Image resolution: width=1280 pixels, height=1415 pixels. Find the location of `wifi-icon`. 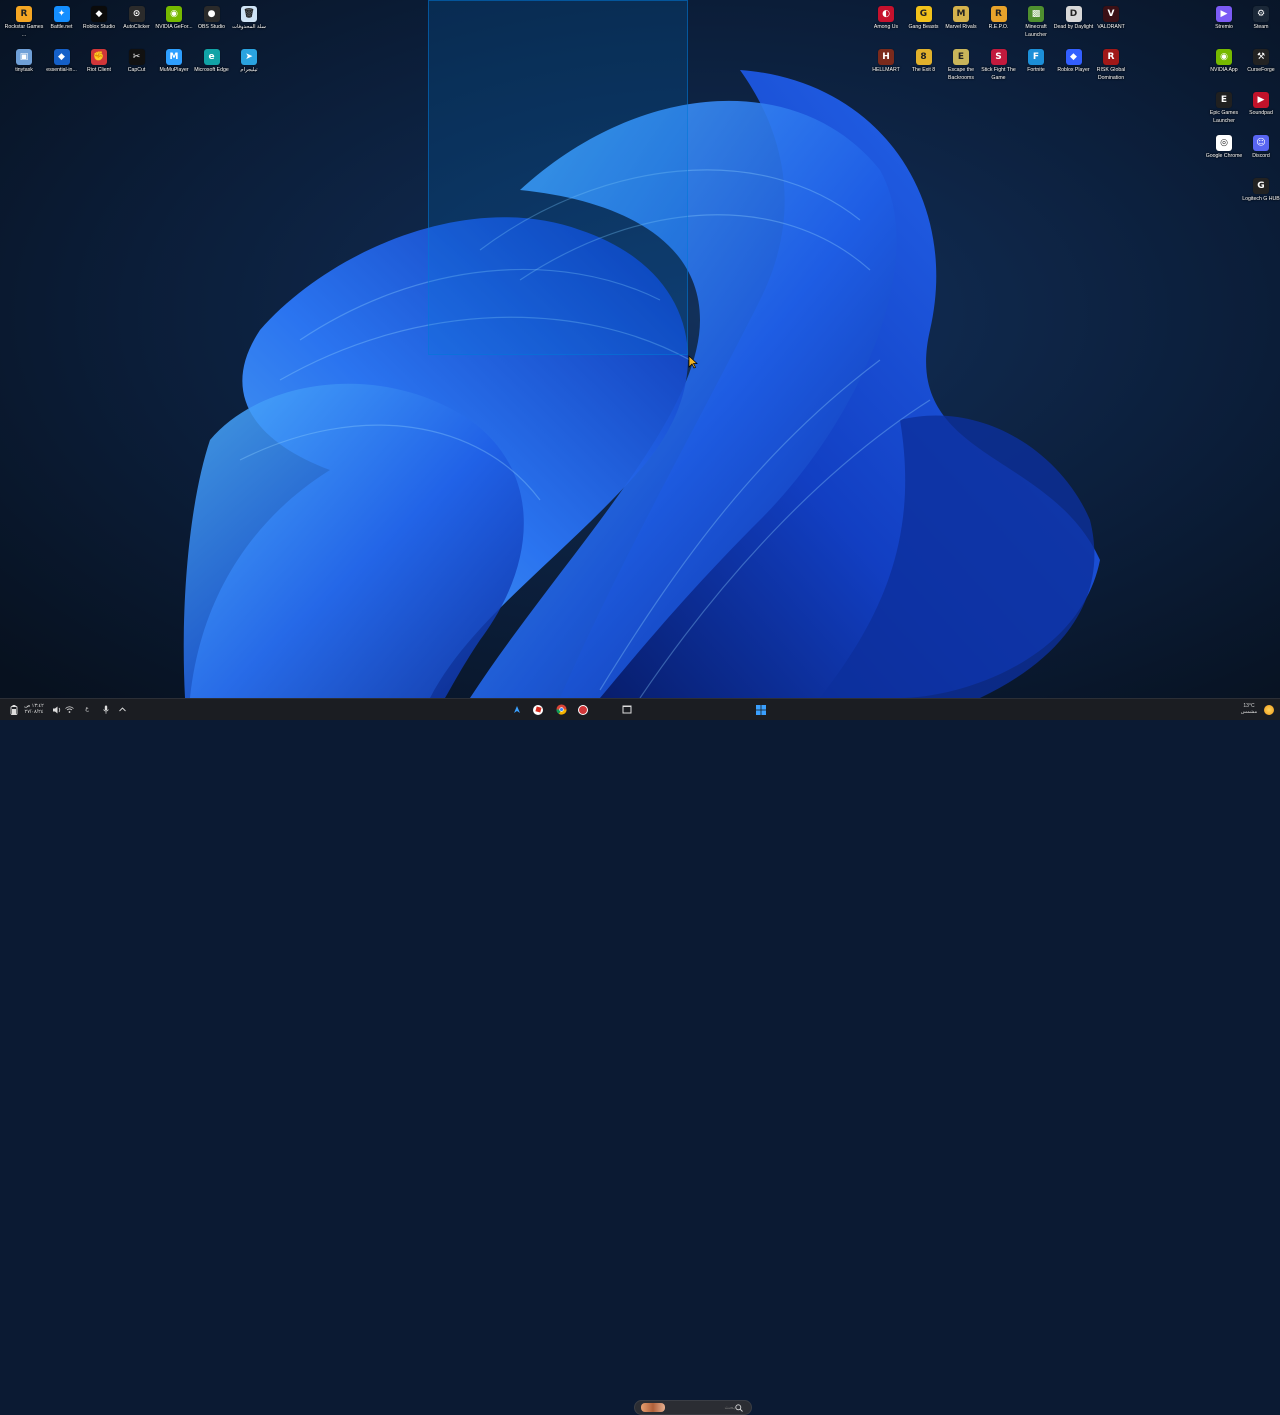

wifi-icon is located at coordinates (69, 709).